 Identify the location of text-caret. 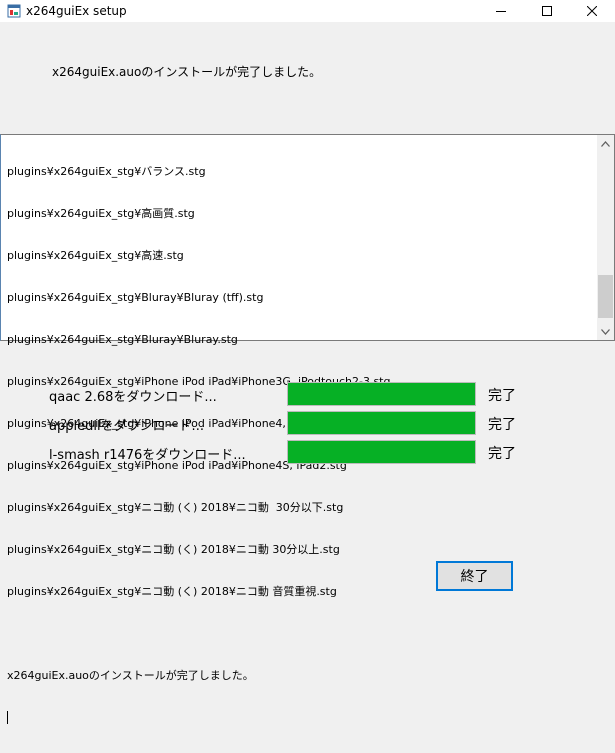
(7, 717).